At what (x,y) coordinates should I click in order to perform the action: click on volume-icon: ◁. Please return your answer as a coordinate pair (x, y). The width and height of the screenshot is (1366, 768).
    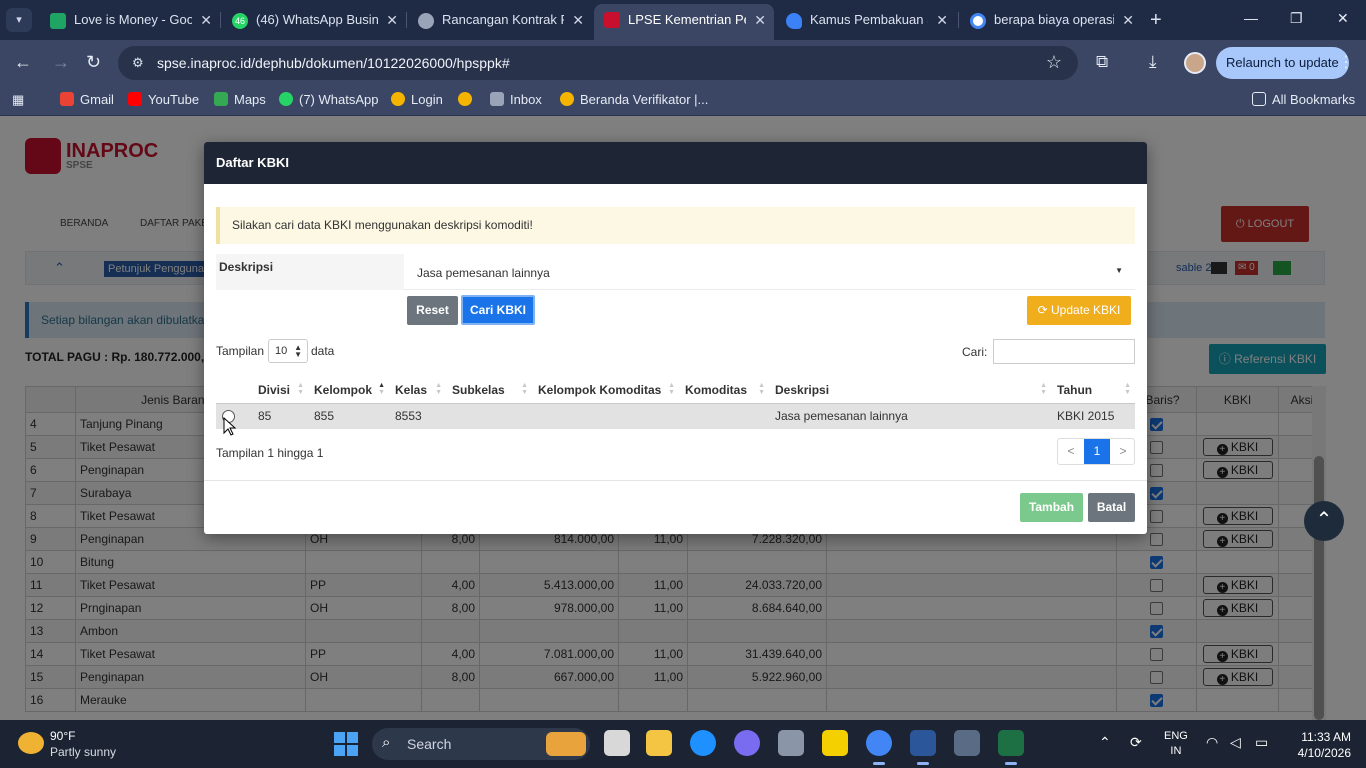
    Looking at the image, I should click on (1235, 742).